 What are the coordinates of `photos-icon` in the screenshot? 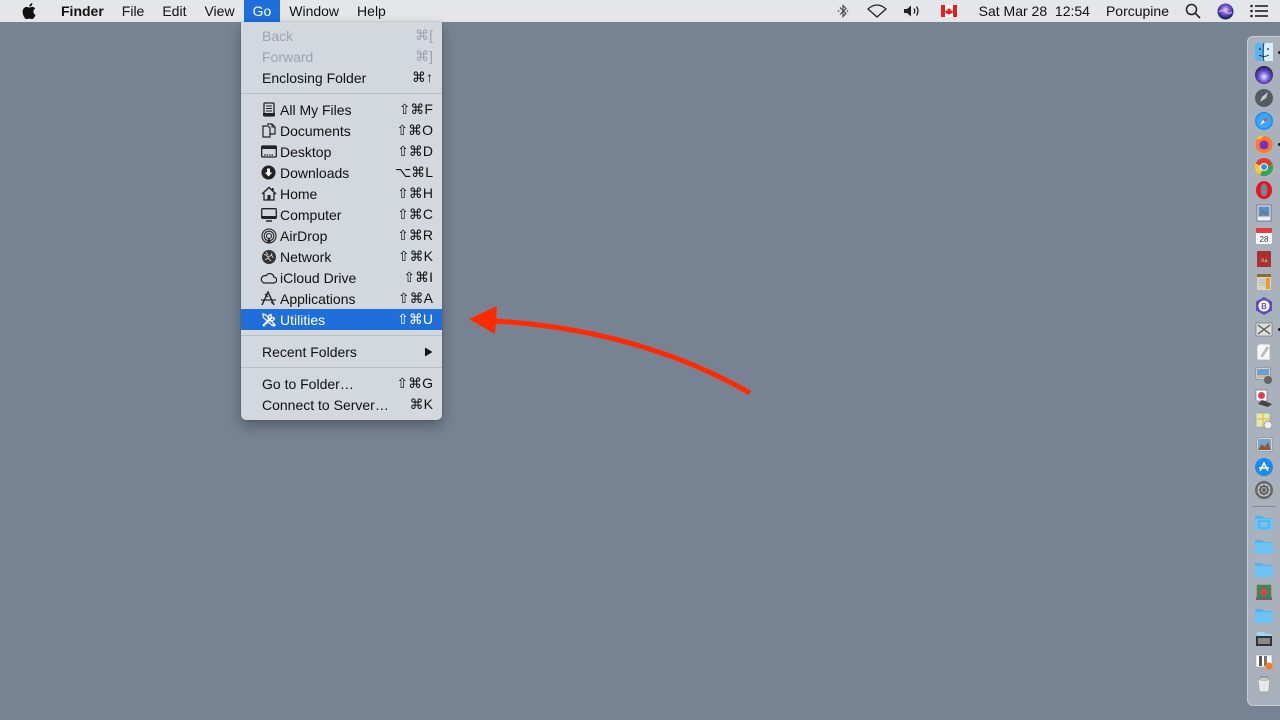 It's located at (1264, 444).